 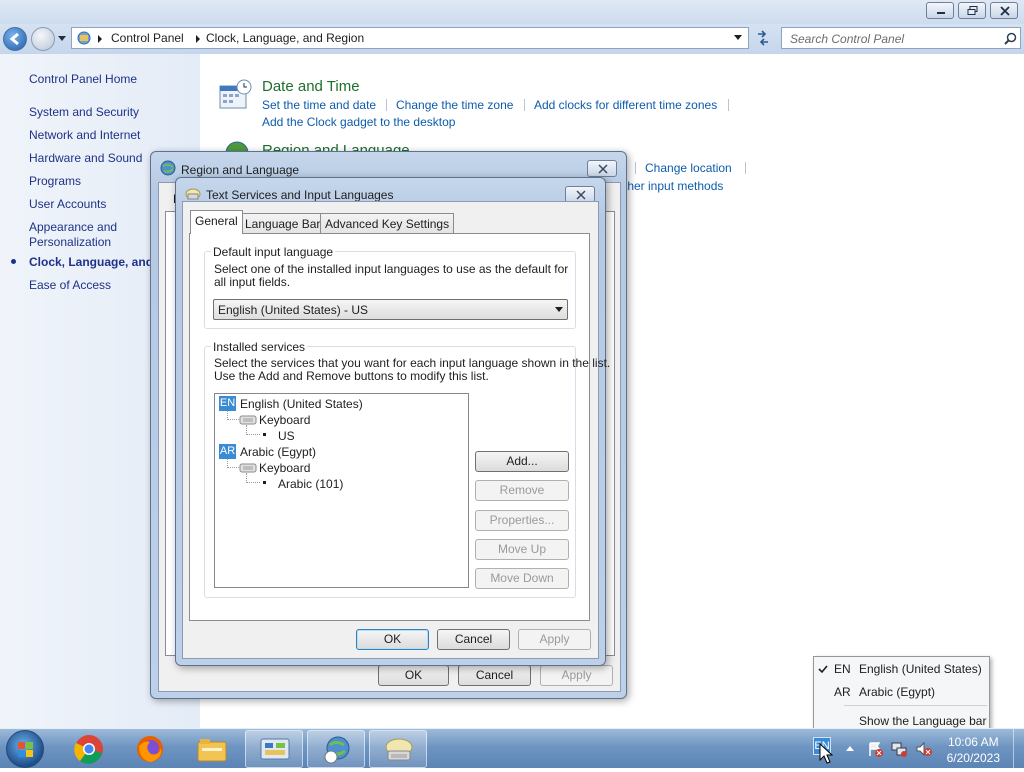 I want to click on back-arrow-icon, so click(x=14, y=39).